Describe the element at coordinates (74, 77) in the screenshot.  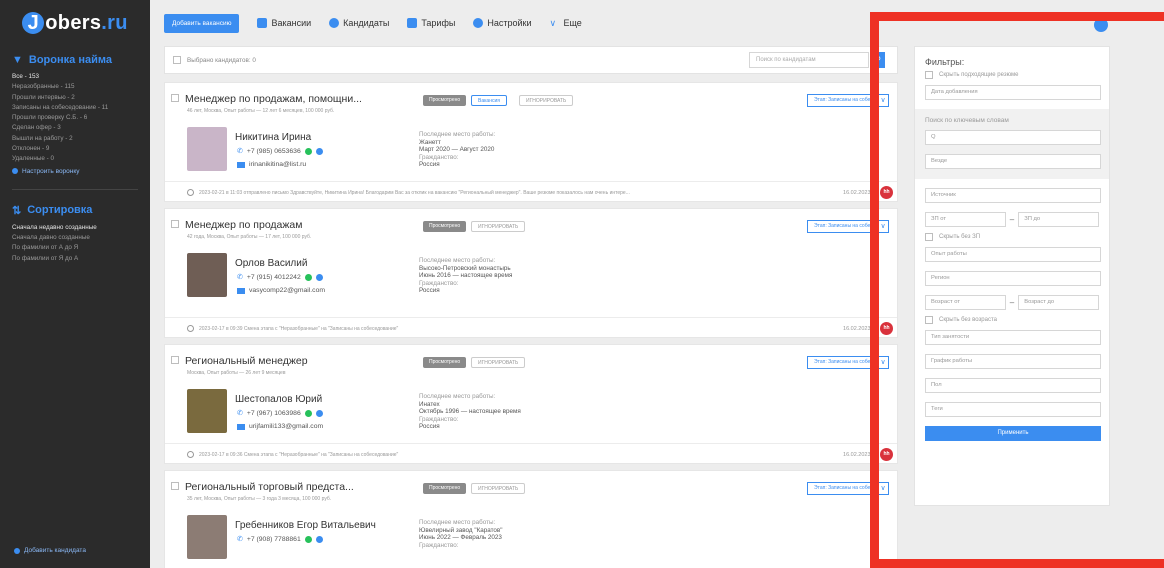
I see `funnel-item: Все - 153` at that location.